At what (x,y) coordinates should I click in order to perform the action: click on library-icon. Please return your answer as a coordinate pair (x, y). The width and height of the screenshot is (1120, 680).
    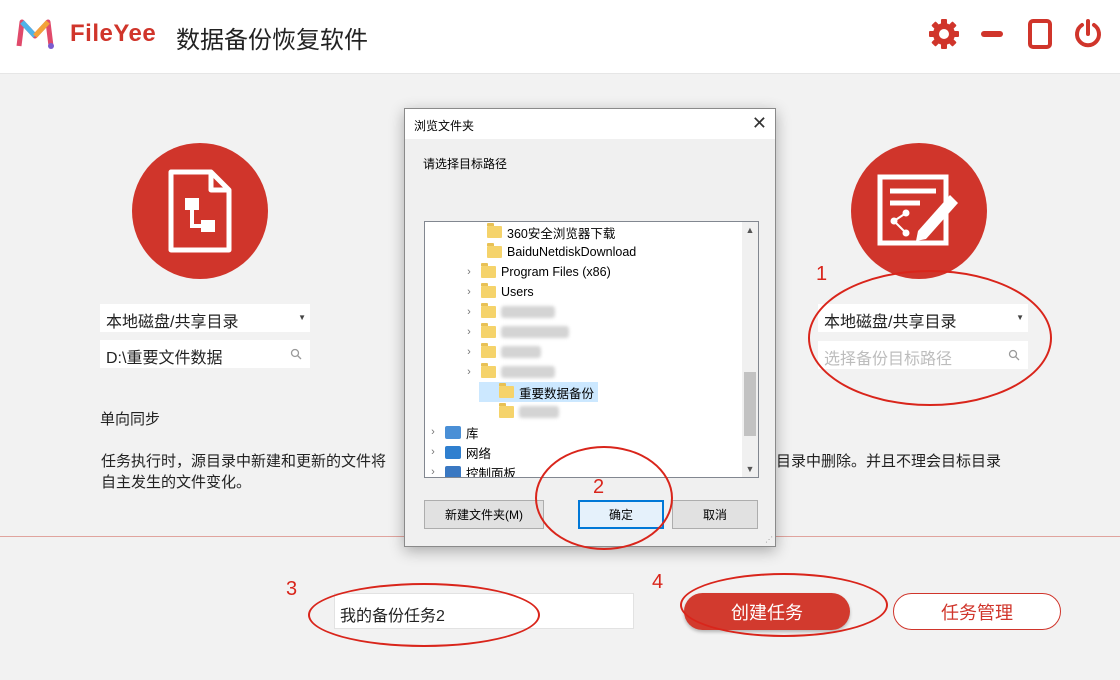
    Looking at the image, I should click on (453, 432).